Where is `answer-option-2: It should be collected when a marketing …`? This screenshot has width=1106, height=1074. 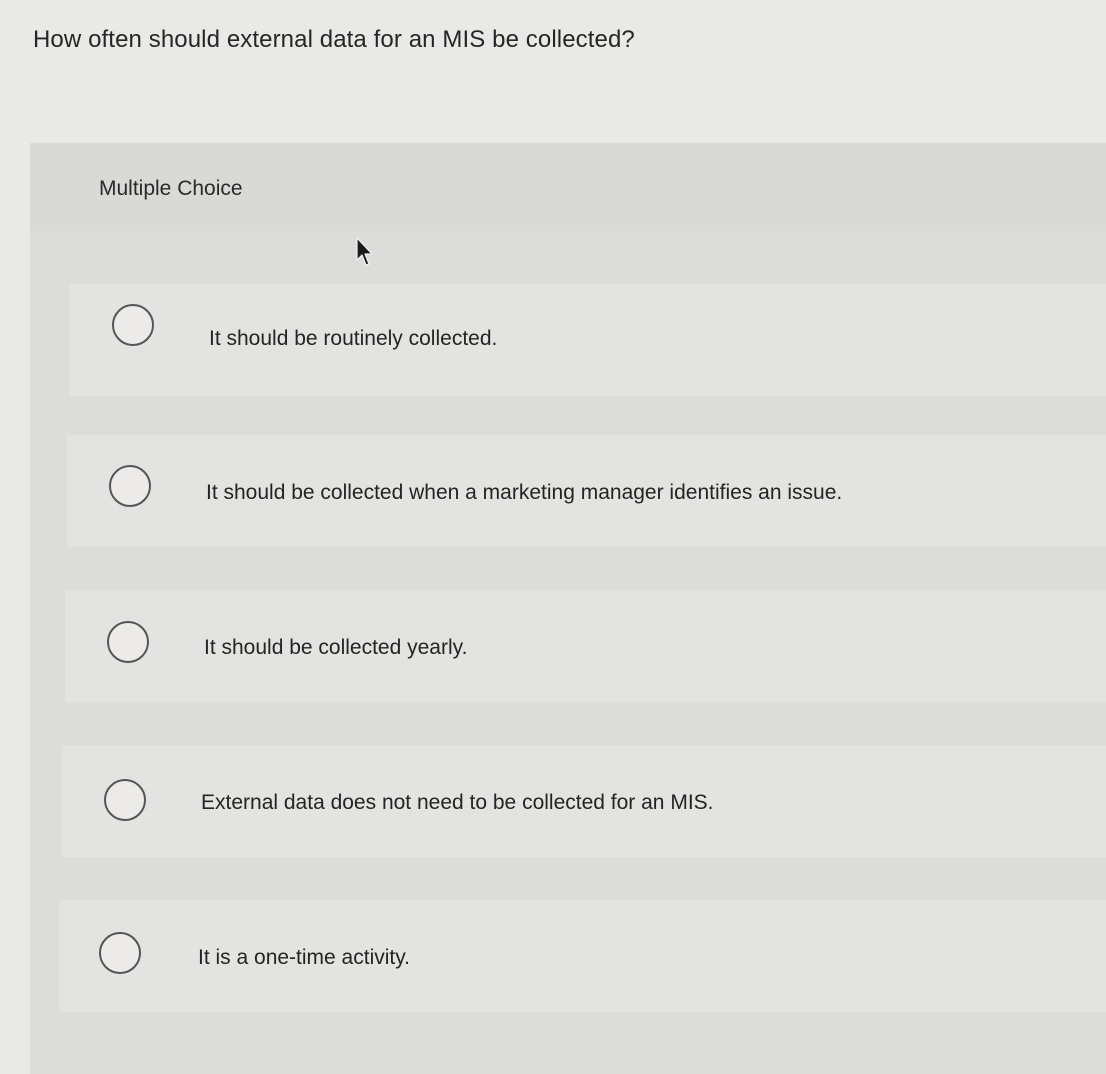
answer-option-2: It should be collected when a marketing … is located at coordinates (586, 491).